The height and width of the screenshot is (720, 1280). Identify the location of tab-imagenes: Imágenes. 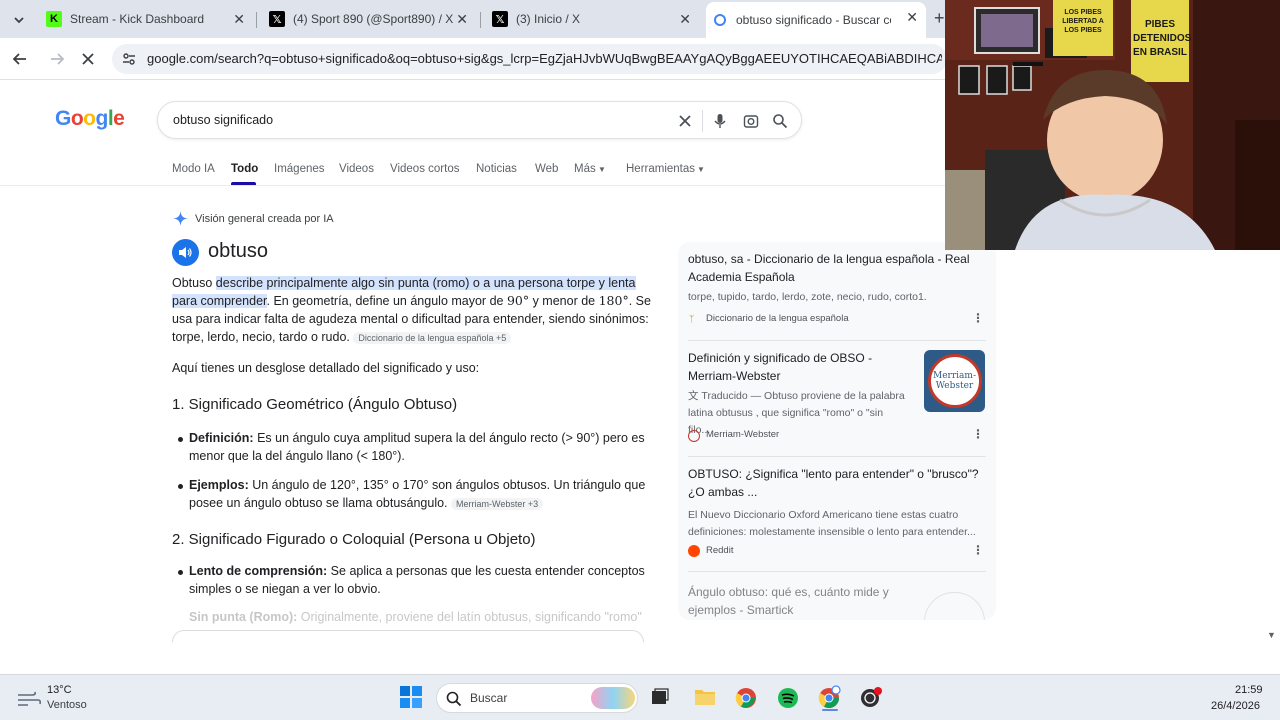
(299, 169).